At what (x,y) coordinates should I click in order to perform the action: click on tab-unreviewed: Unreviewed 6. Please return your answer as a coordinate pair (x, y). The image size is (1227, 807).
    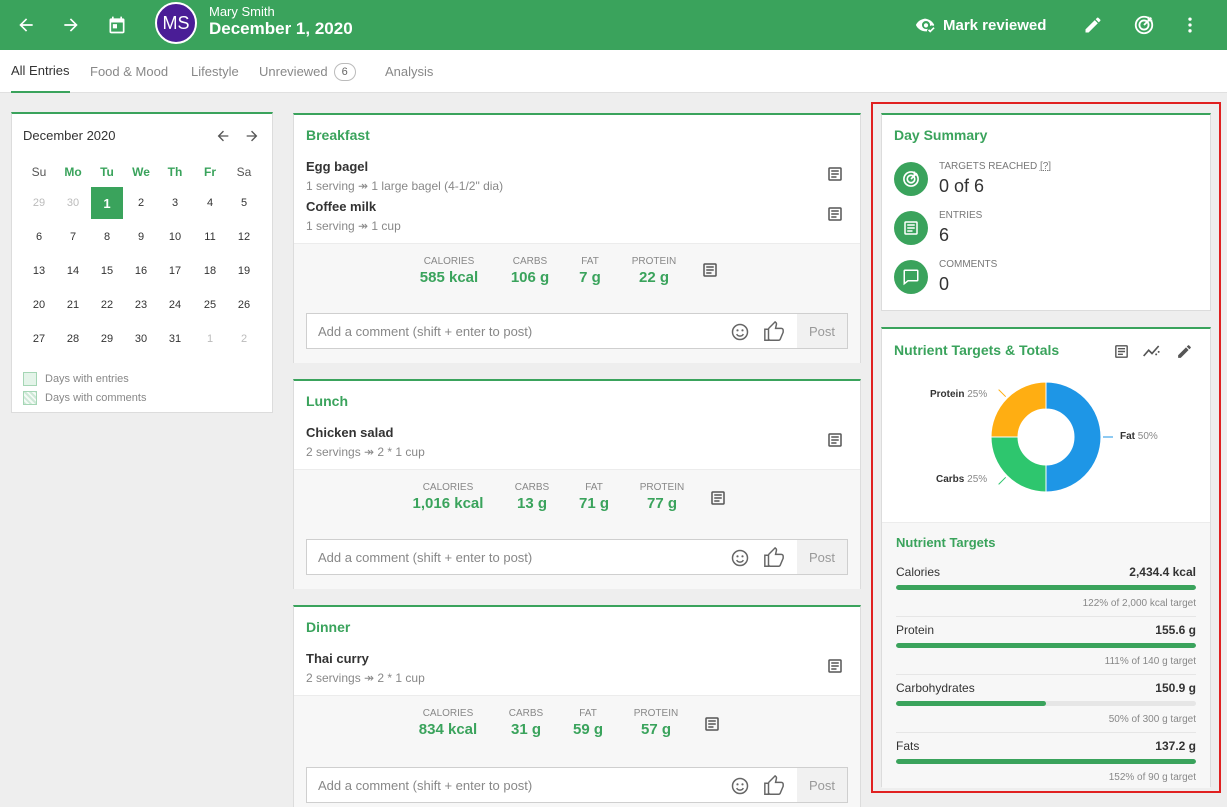
    Looking at the image, I should click on (307, 71).